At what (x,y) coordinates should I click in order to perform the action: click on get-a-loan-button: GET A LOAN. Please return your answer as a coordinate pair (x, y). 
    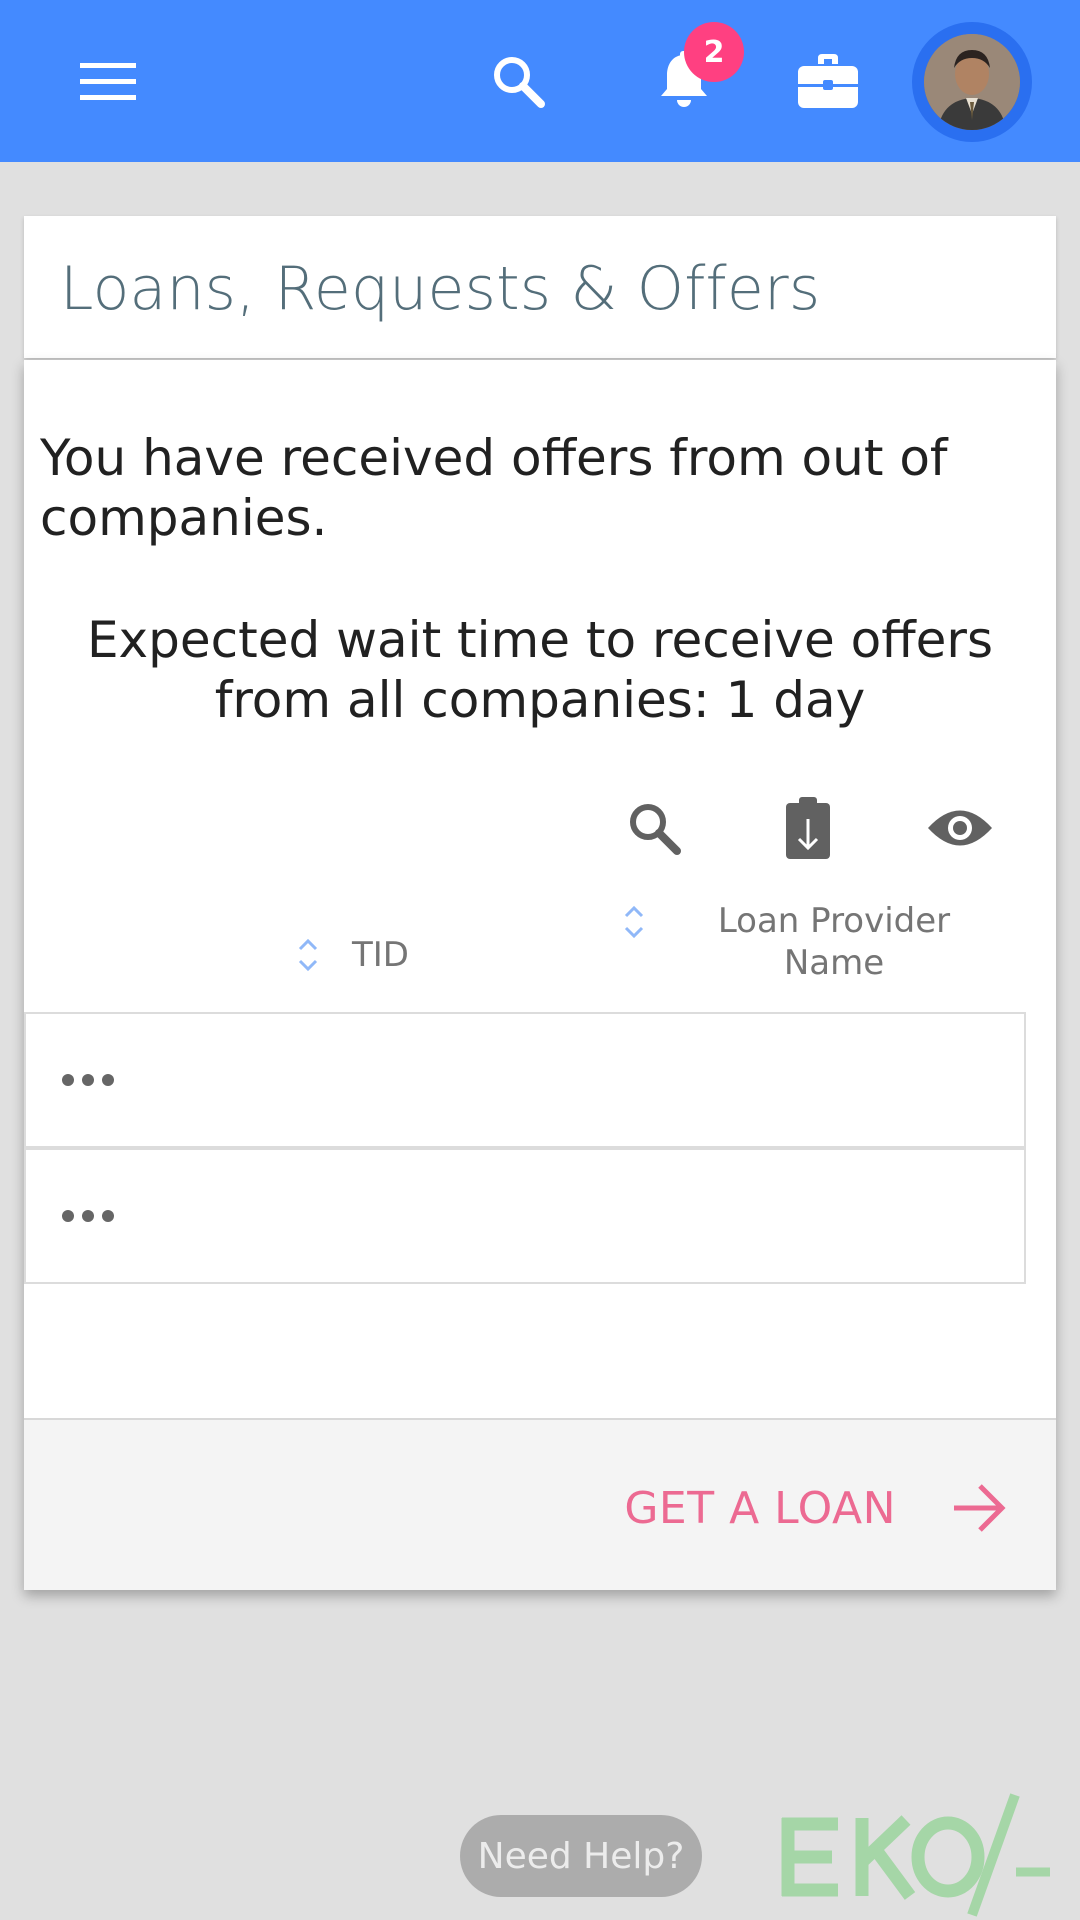
    Looking at the image, I should click on (815, 1508).